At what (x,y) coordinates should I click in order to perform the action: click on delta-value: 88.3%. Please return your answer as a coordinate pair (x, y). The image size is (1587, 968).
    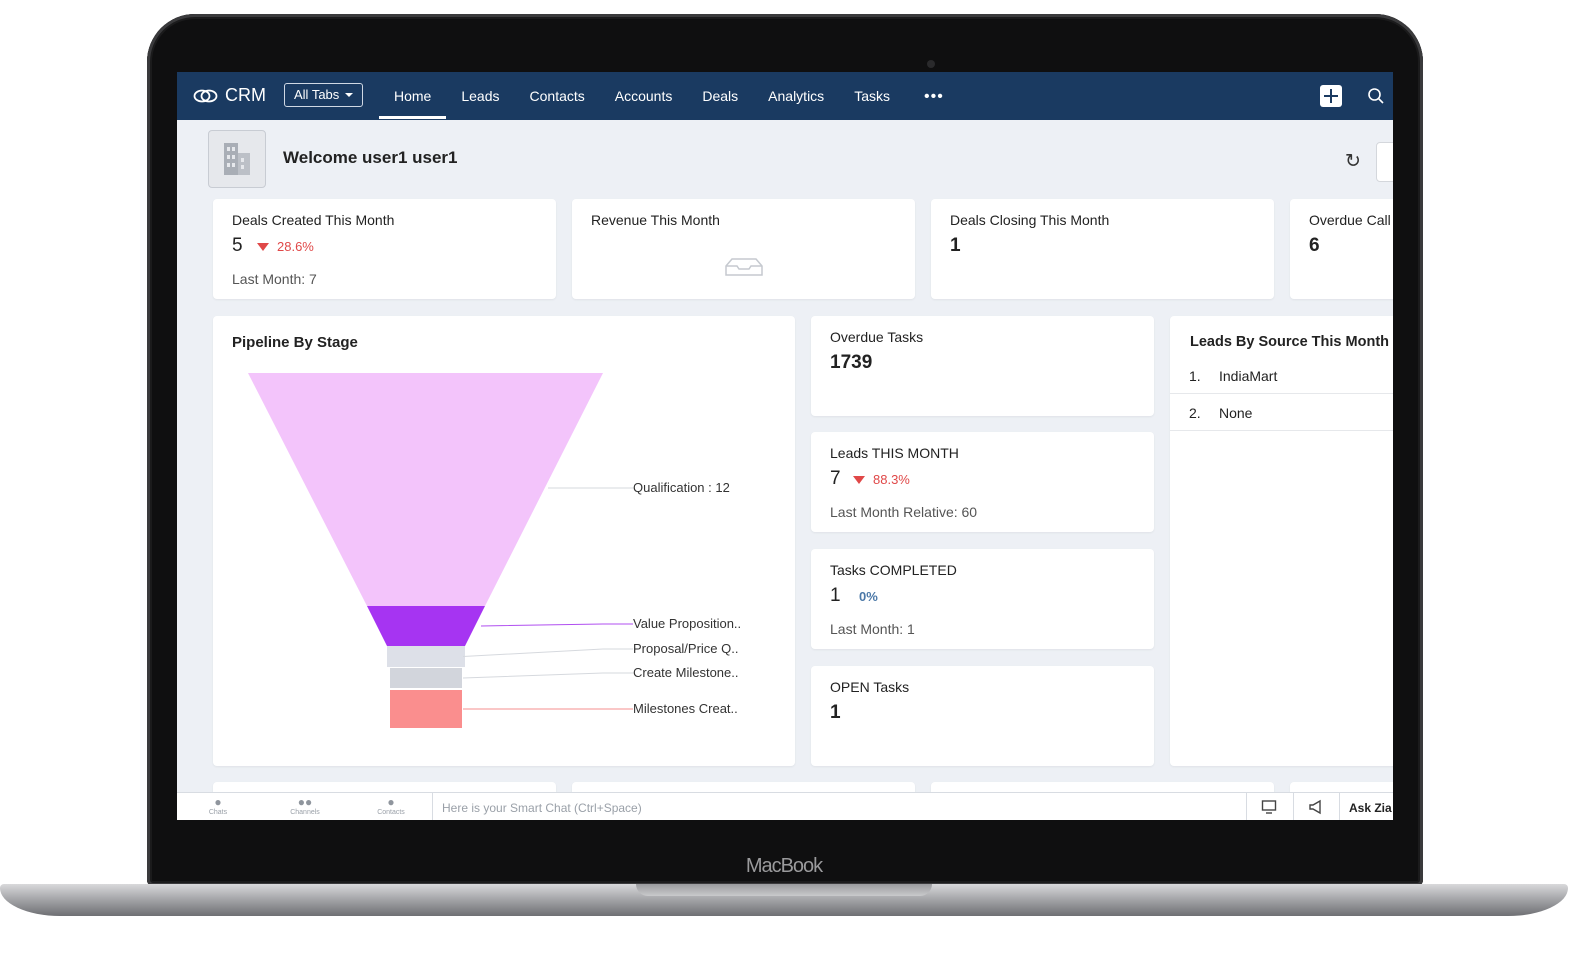
    Looking at the image, I should click on (891, 479).